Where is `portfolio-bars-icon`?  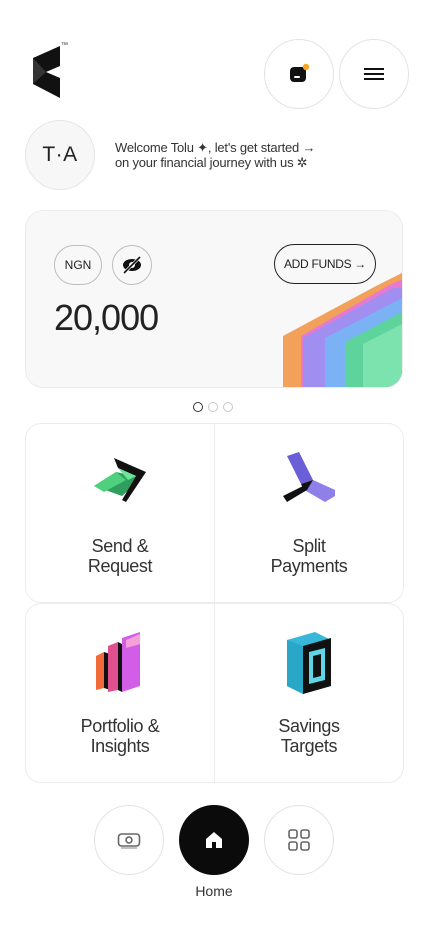
portfolio-bars-icon is located at coordinates (118, 662).